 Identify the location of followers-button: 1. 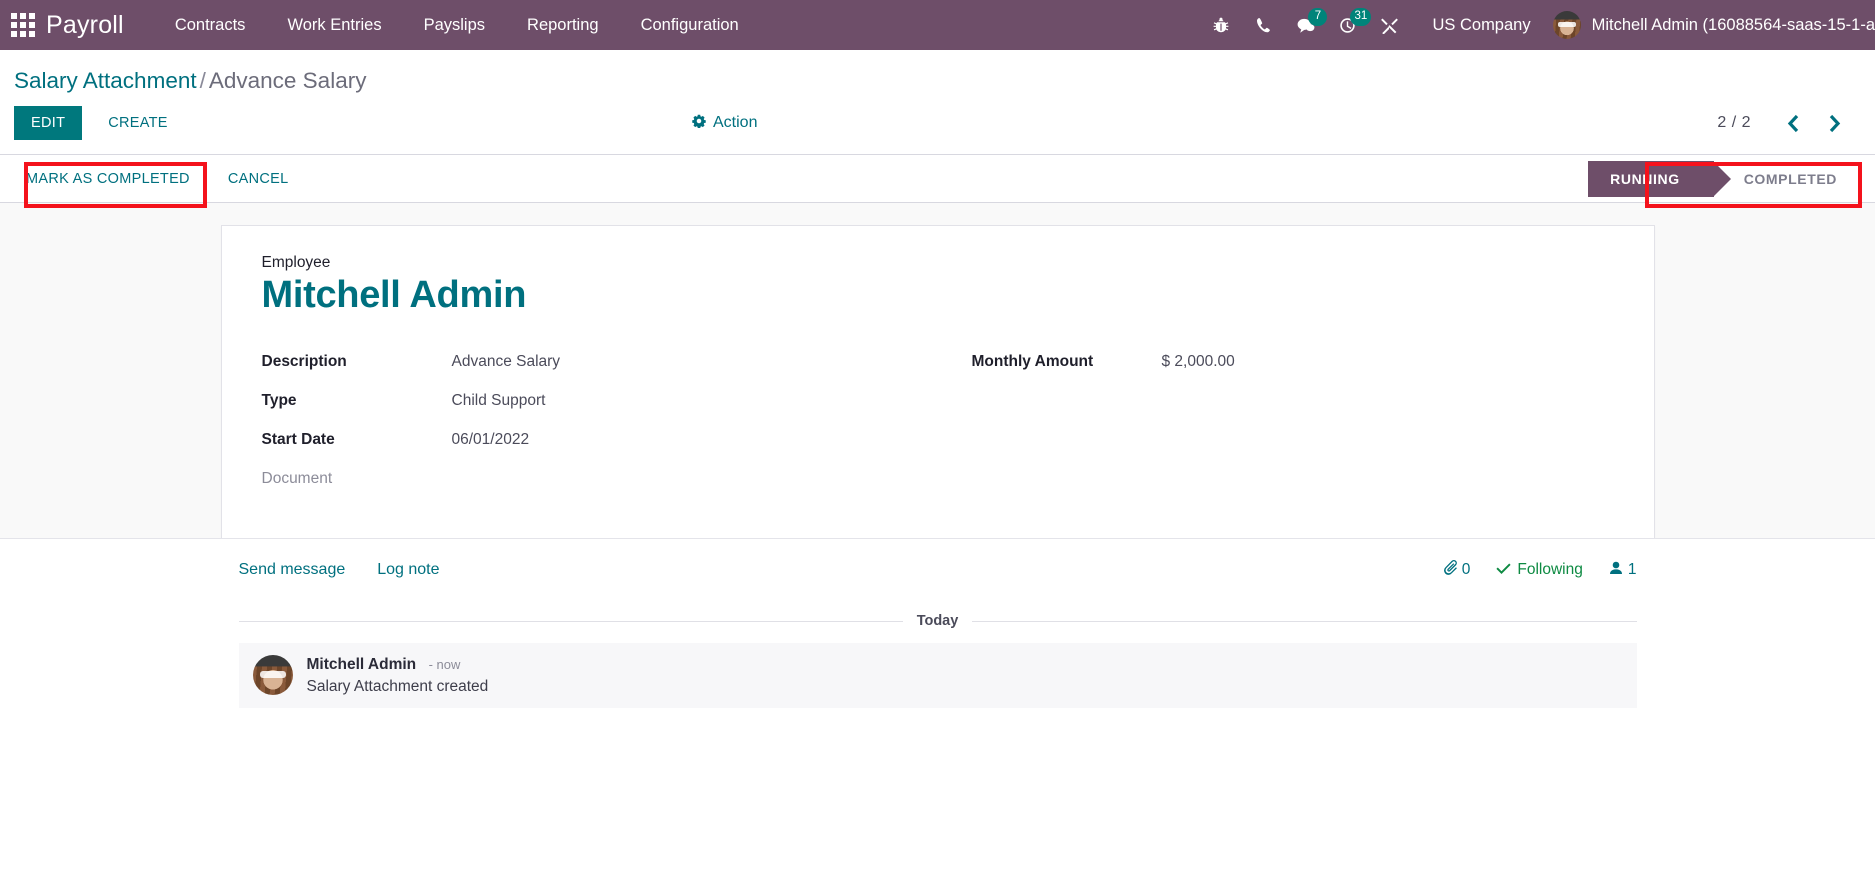
(1623, 570).